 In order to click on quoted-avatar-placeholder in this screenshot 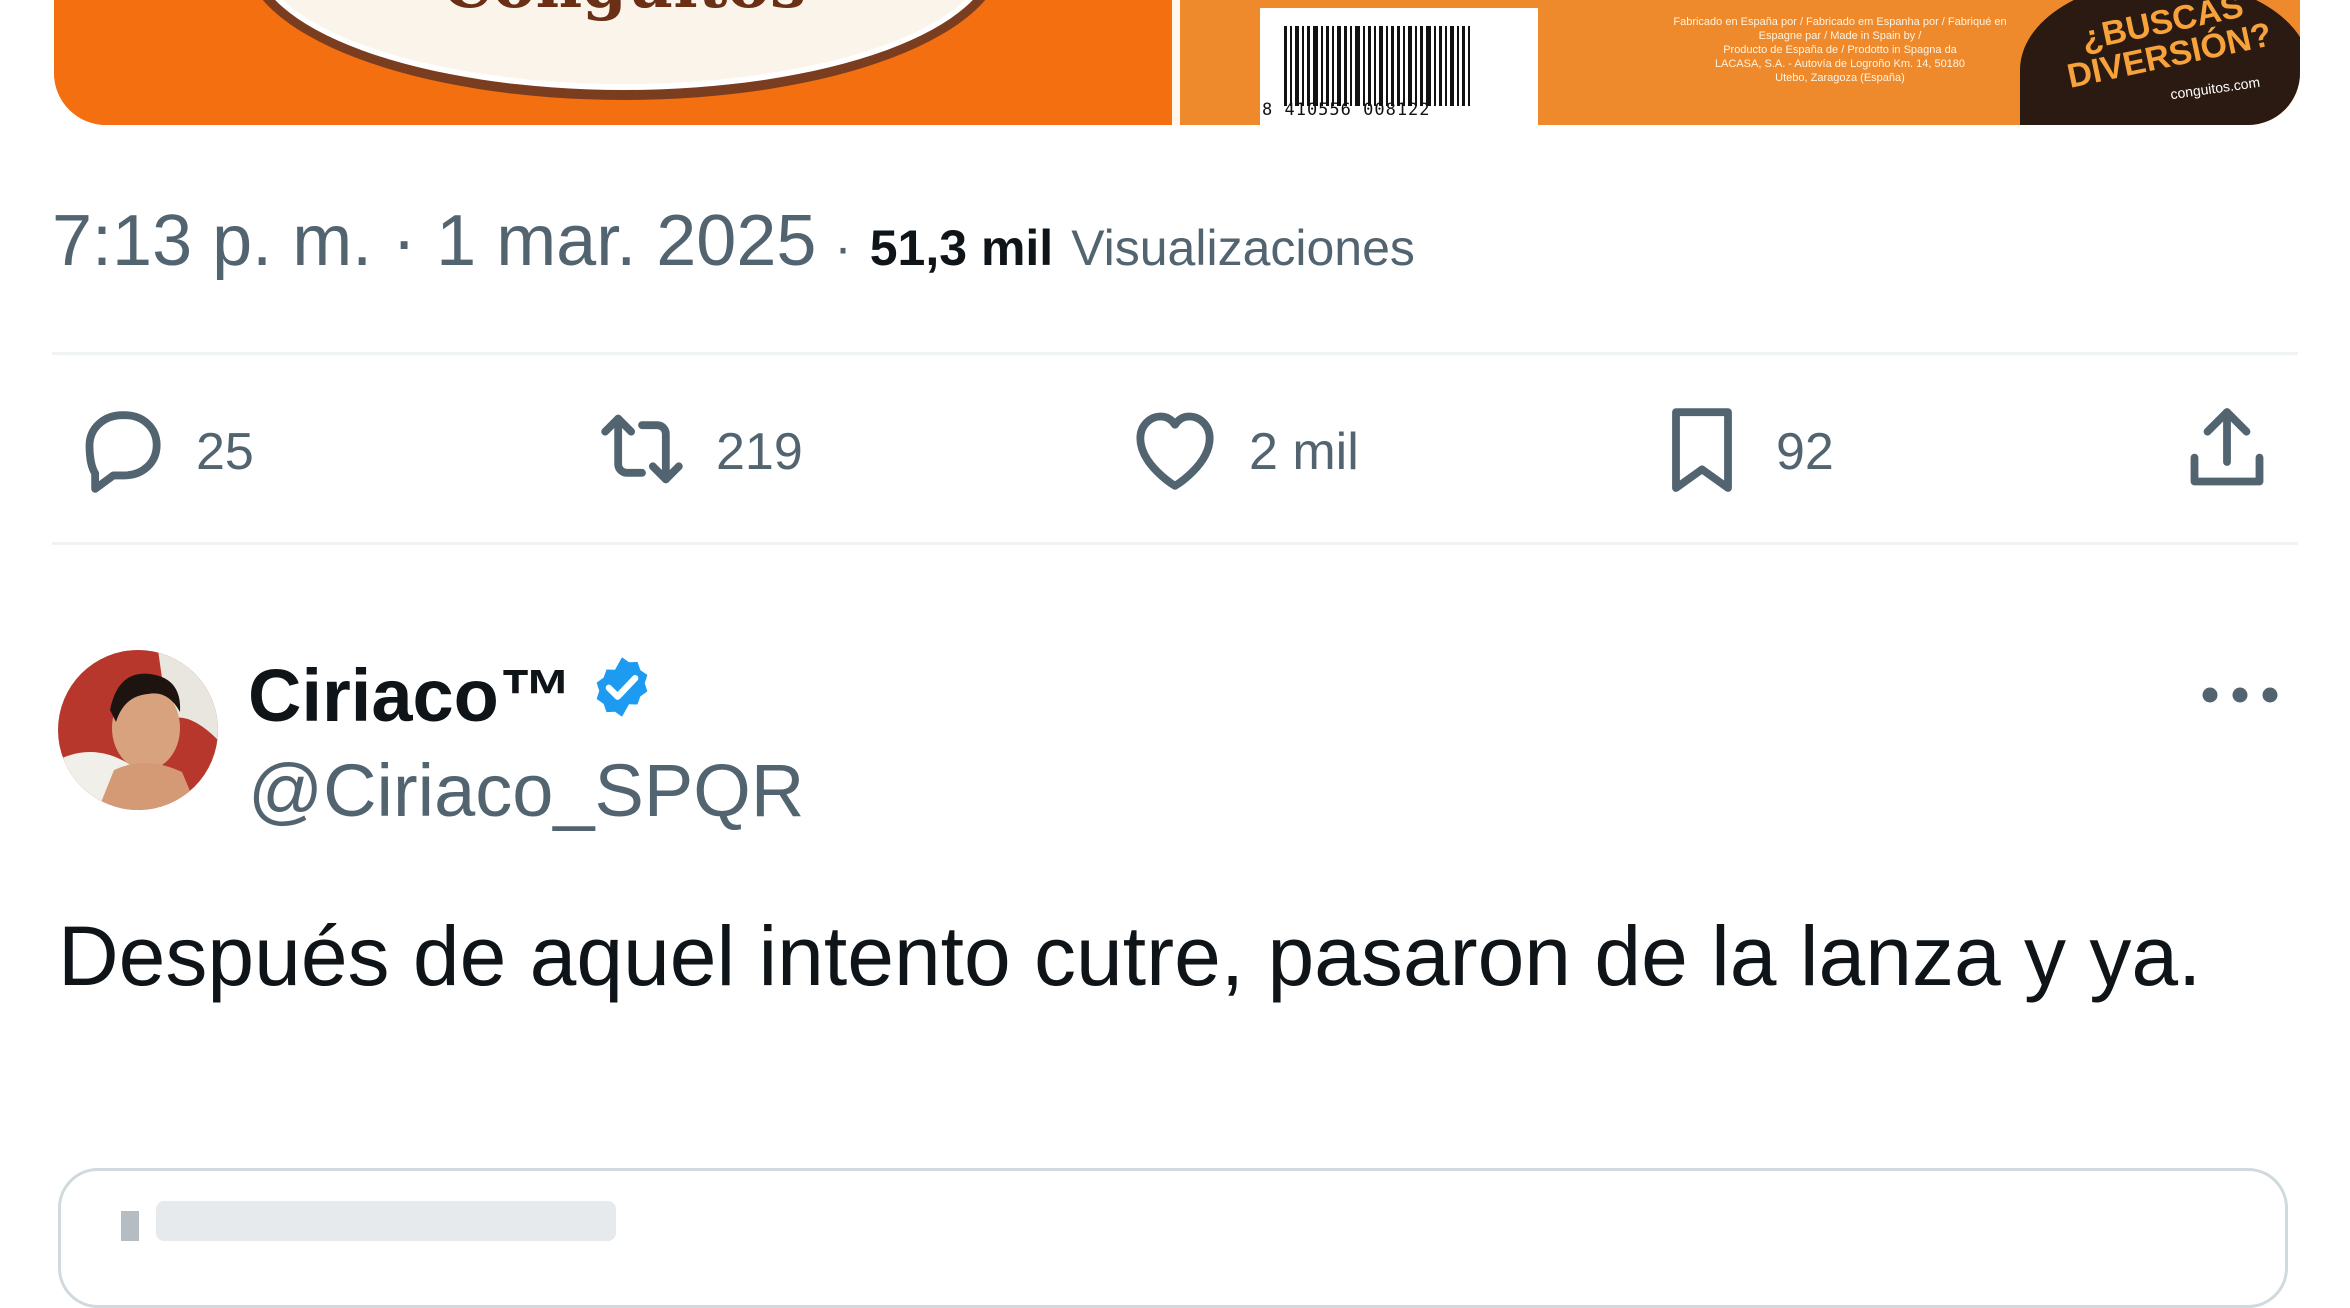, I will do `click(130, 1226)`.